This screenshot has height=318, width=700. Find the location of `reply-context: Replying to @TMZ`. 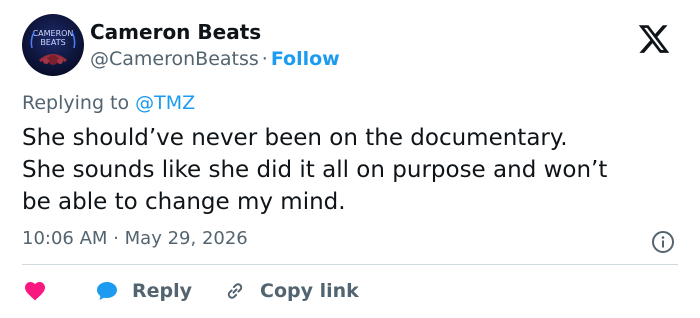

reply-context: Replying to @TMZ is located at coordinates (108, 103).